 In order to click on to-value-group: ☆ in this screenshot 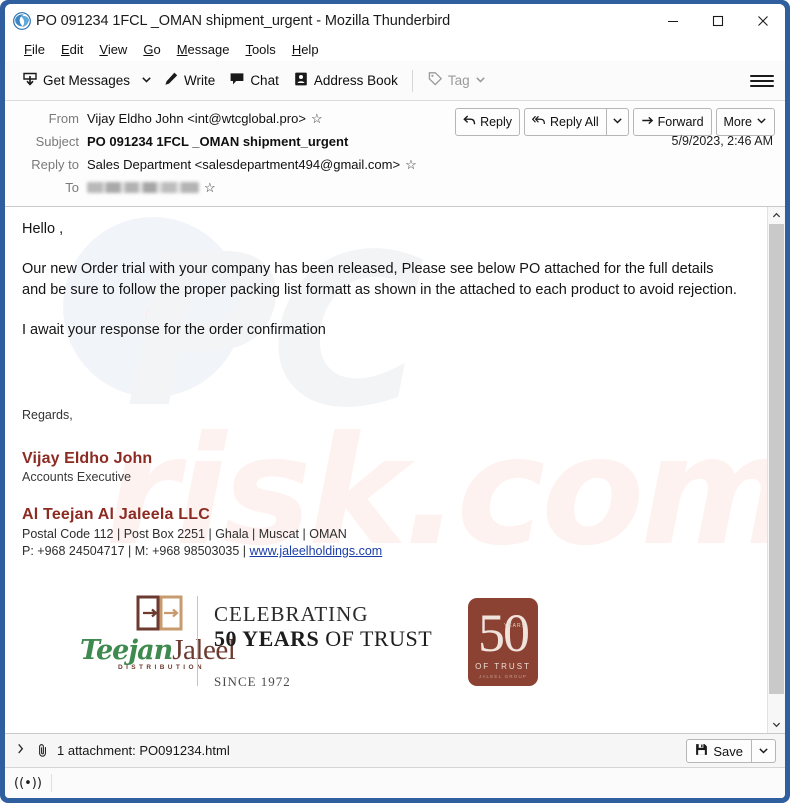, I will do `click(151, 187)`.